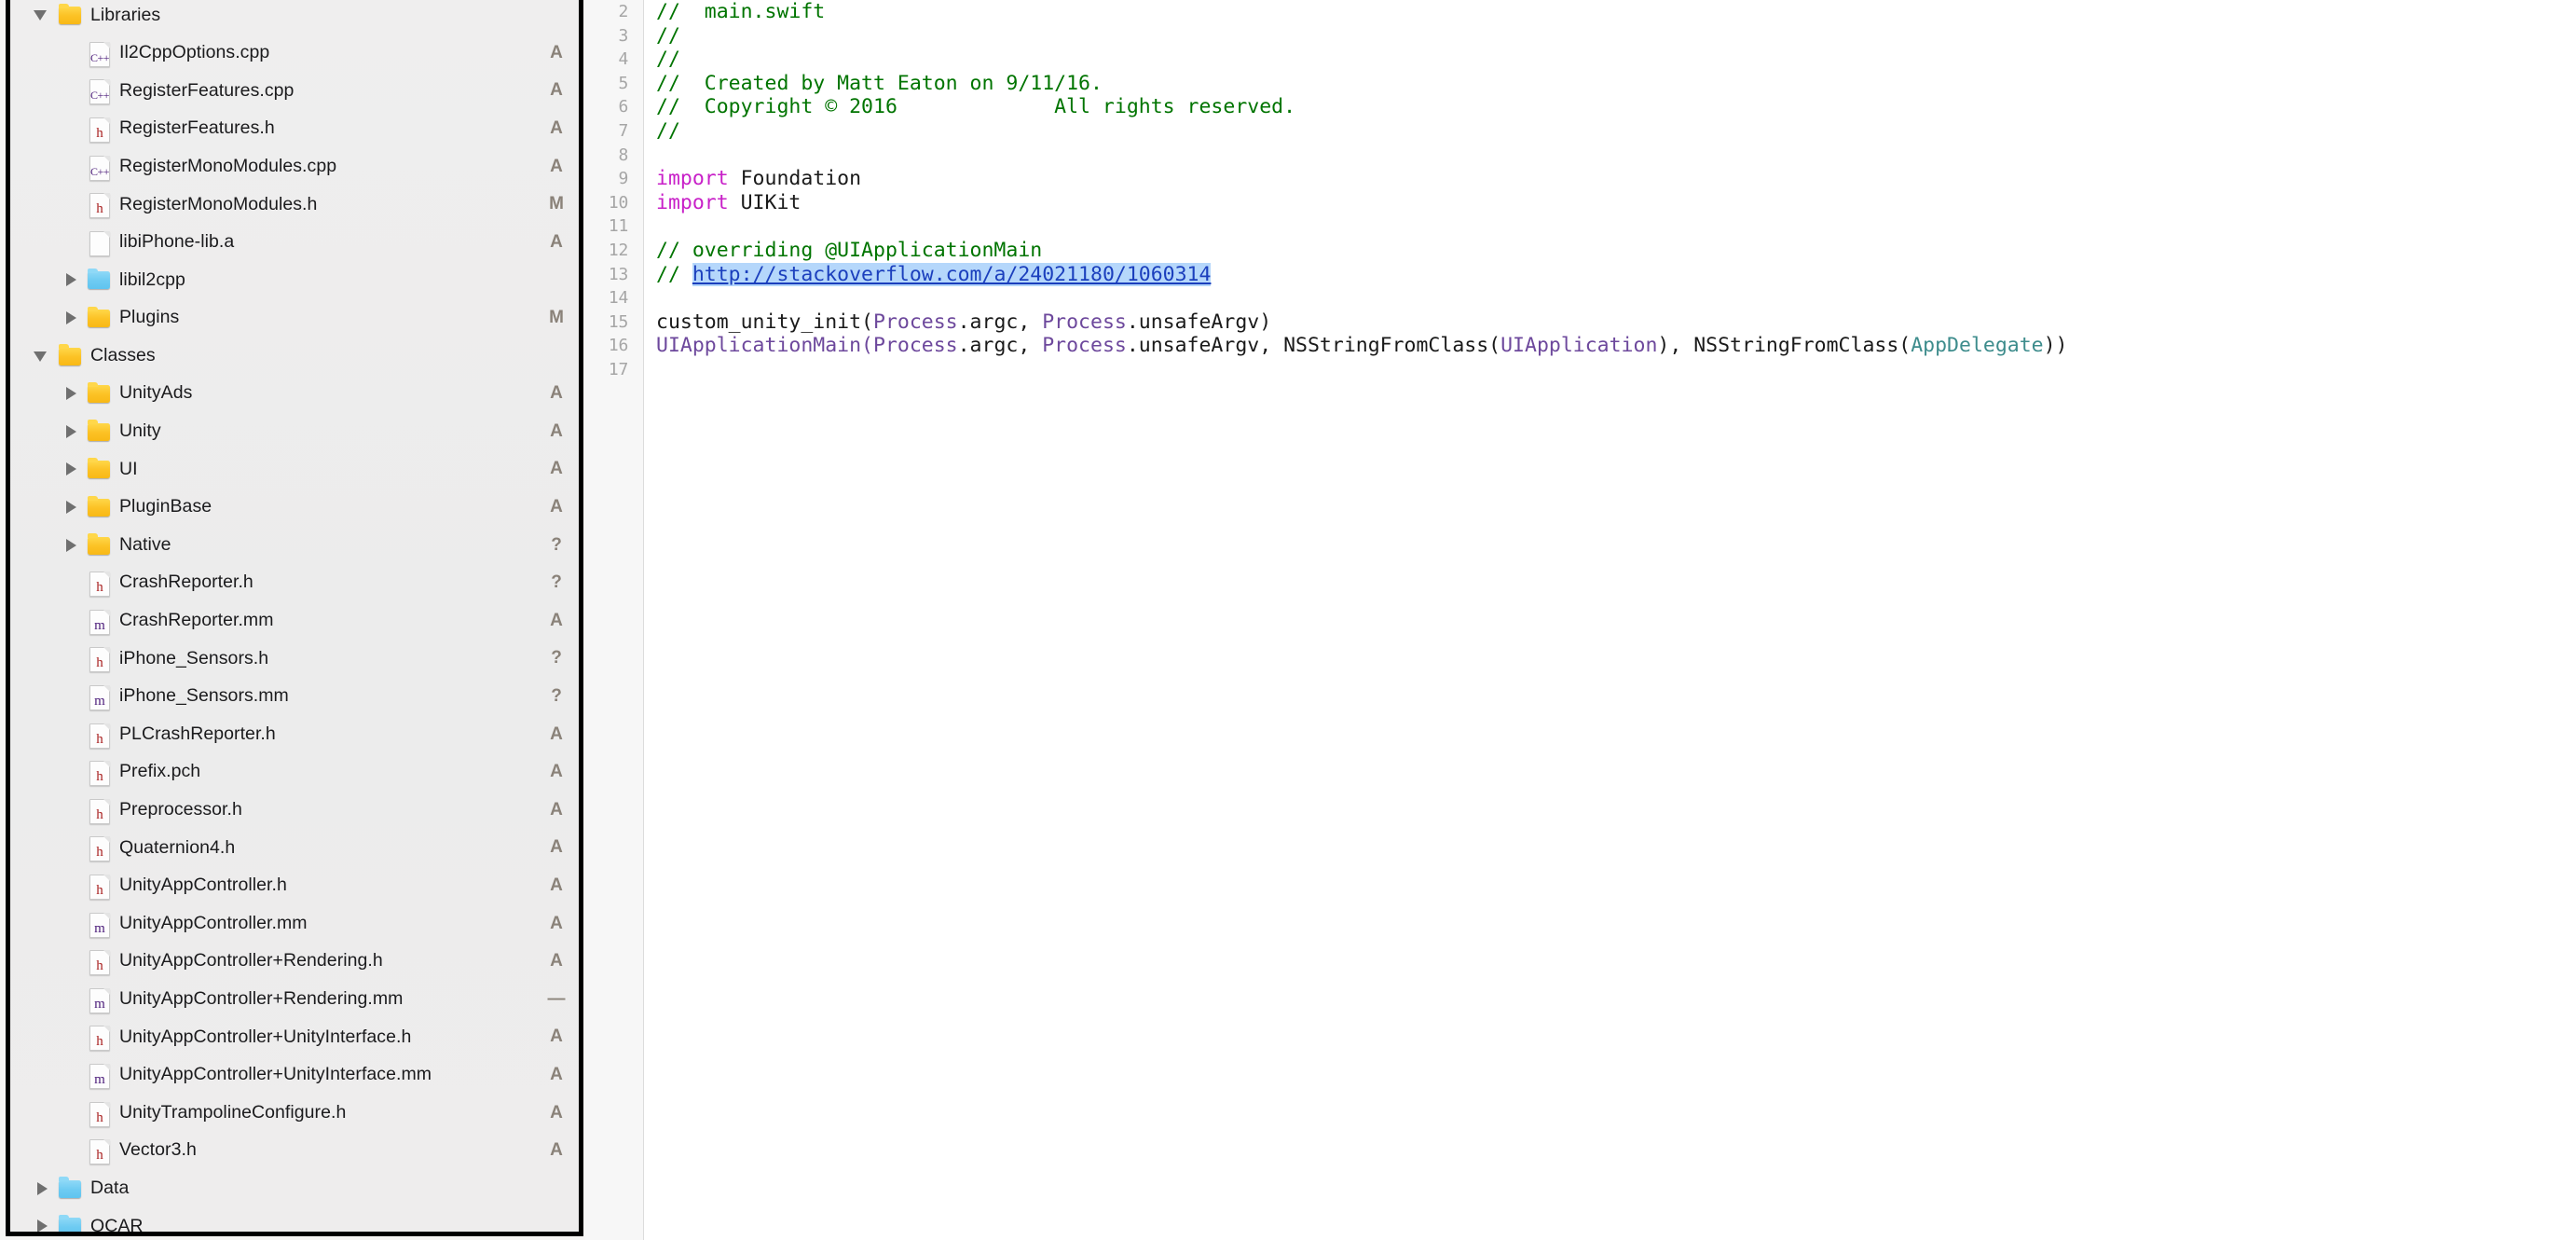 The image size is (2576, 1240). Describe the element at coordinates (740, 12) in the screenshot. I see `code-text: // main.swift` at that location.